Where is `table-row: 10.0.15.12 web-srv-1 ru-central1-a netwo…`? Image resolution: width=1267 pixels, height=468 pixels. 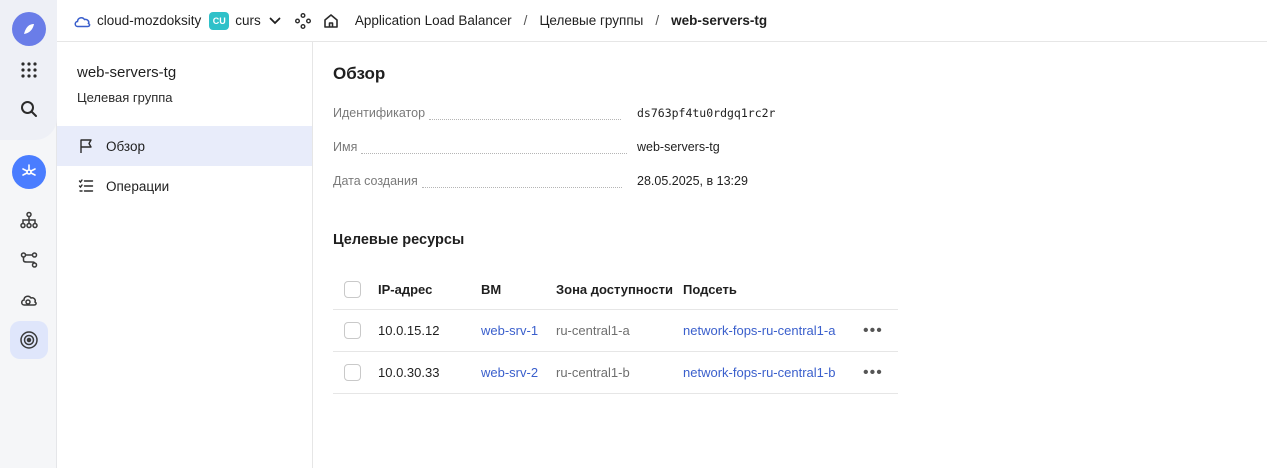 table-row: 10.0.15.12 web-srv-1 ru-central1-a netwo… is located at coordinates (615, 331).